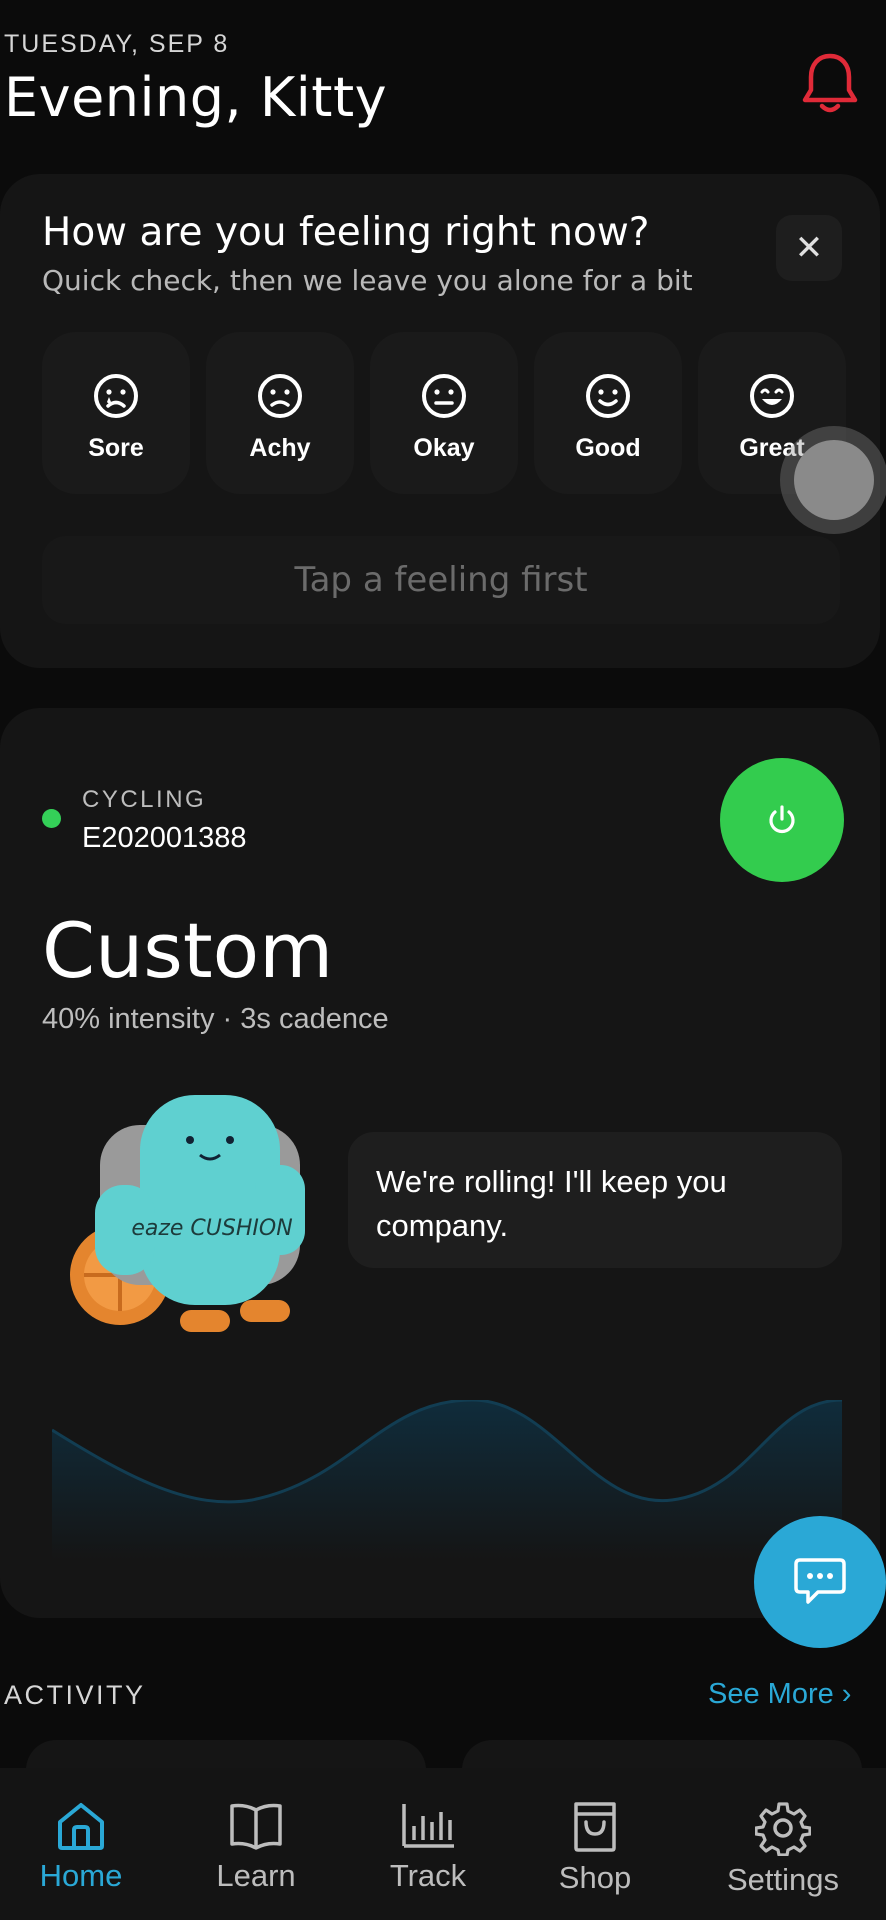 The image size is (886, 1920). What do you see at coordinates (215, 1019) in the screenshot?
I see `program-details: 40% intensity · 3s cadence` at bounding box center [215, 1019].